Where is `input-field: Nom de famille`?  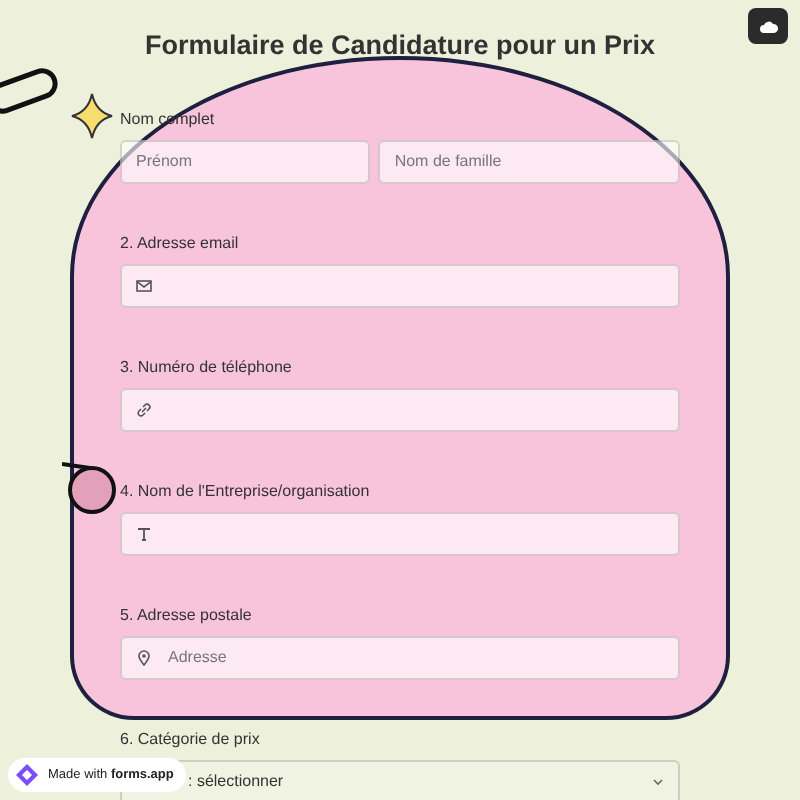
input-field: Nom de famille is located at coordinates (529, 162).